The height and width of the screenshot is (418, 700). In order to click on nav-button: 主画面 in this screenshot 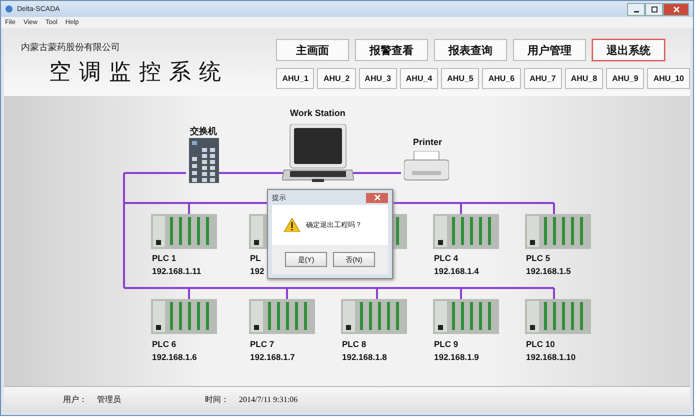, I will do `click(313, 50)`.